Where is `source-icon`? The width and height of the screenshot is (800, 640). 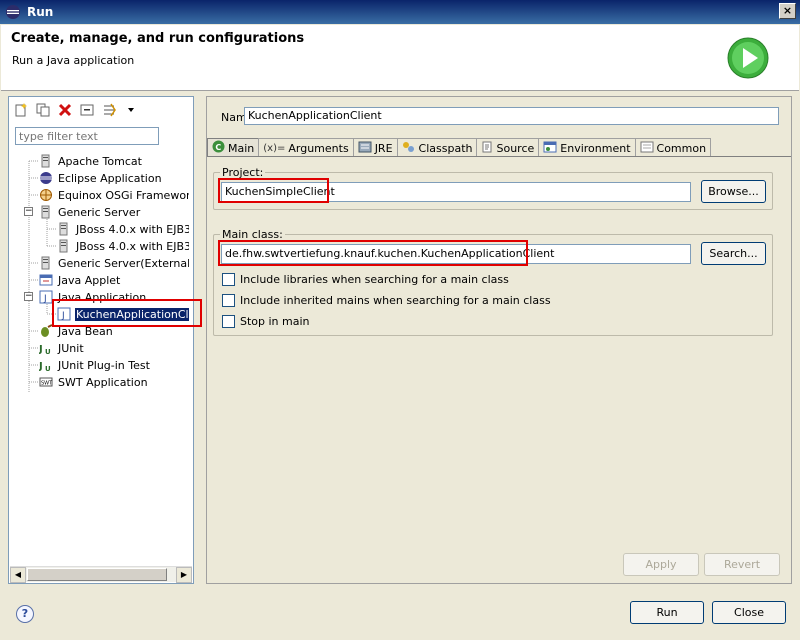 source-icon is located at coordinates (487, 148).